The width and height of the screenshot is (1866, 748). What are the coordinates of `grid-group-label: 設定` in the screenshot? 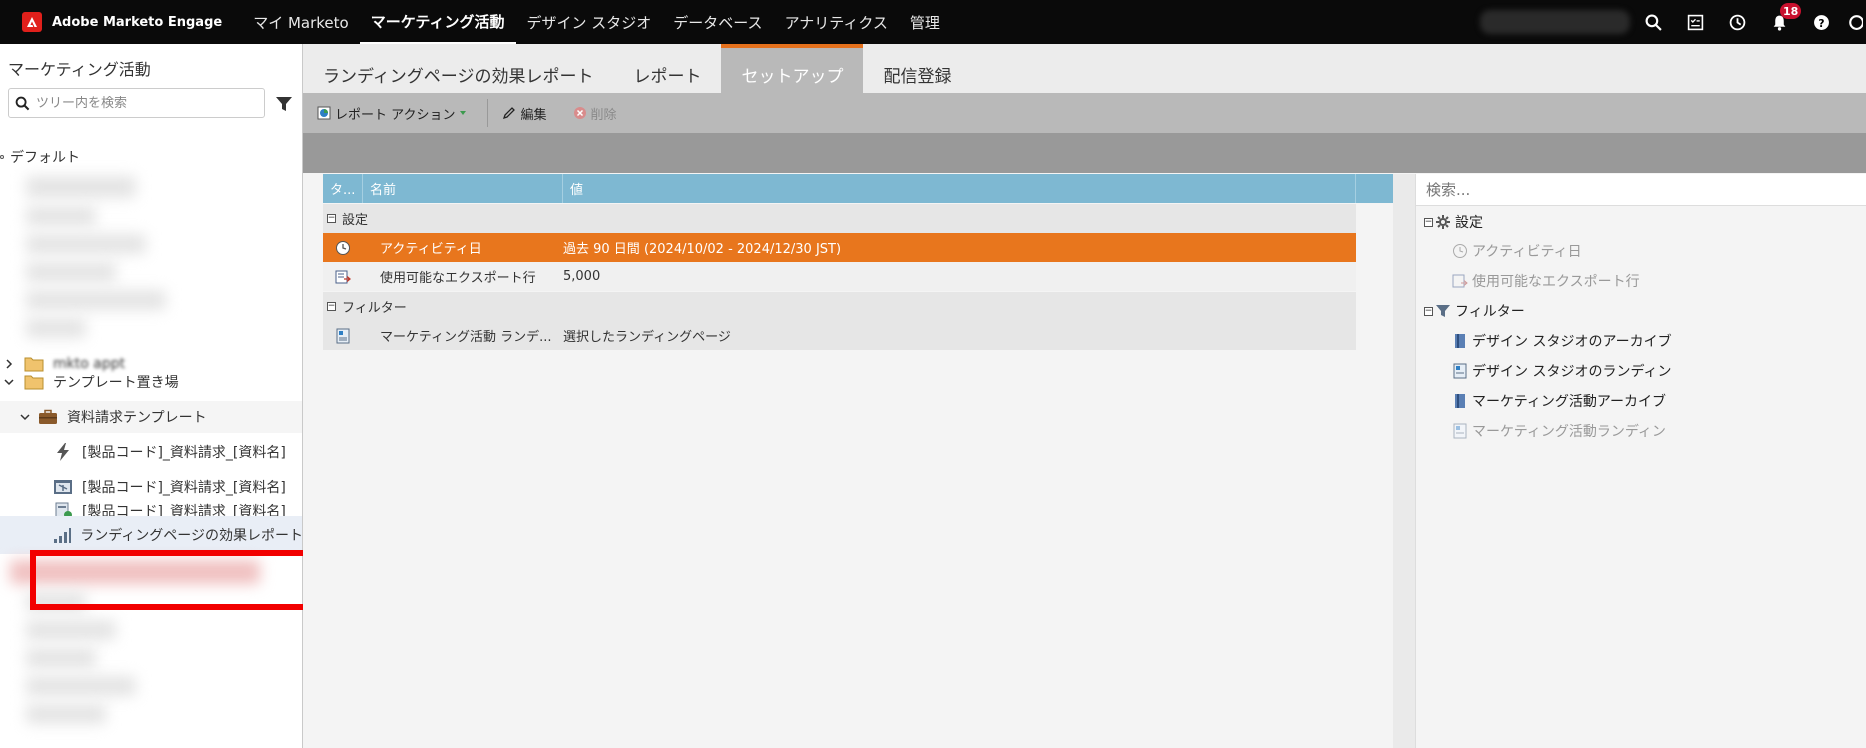 It's located at (355, 220).